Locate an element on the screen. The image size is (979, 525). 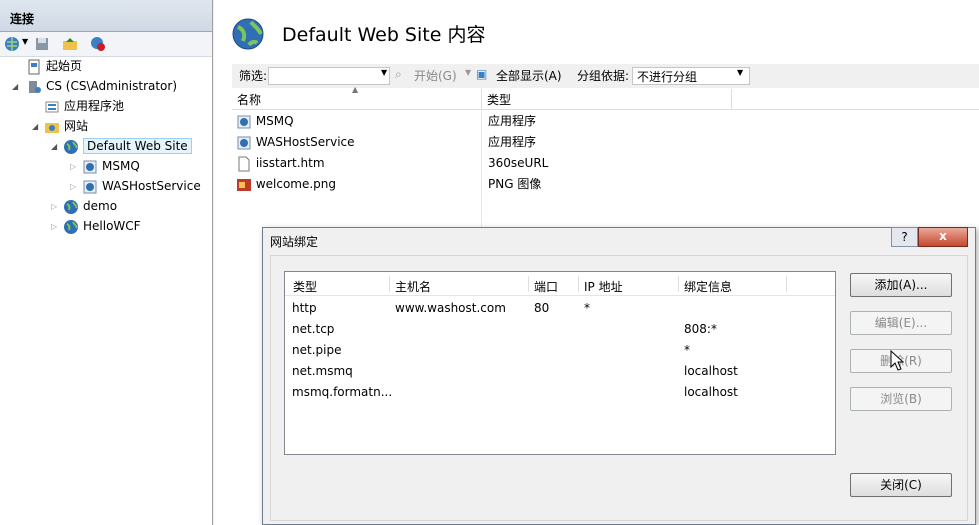
groupby-label: 分组依据: is located at coordinates (603, 76).